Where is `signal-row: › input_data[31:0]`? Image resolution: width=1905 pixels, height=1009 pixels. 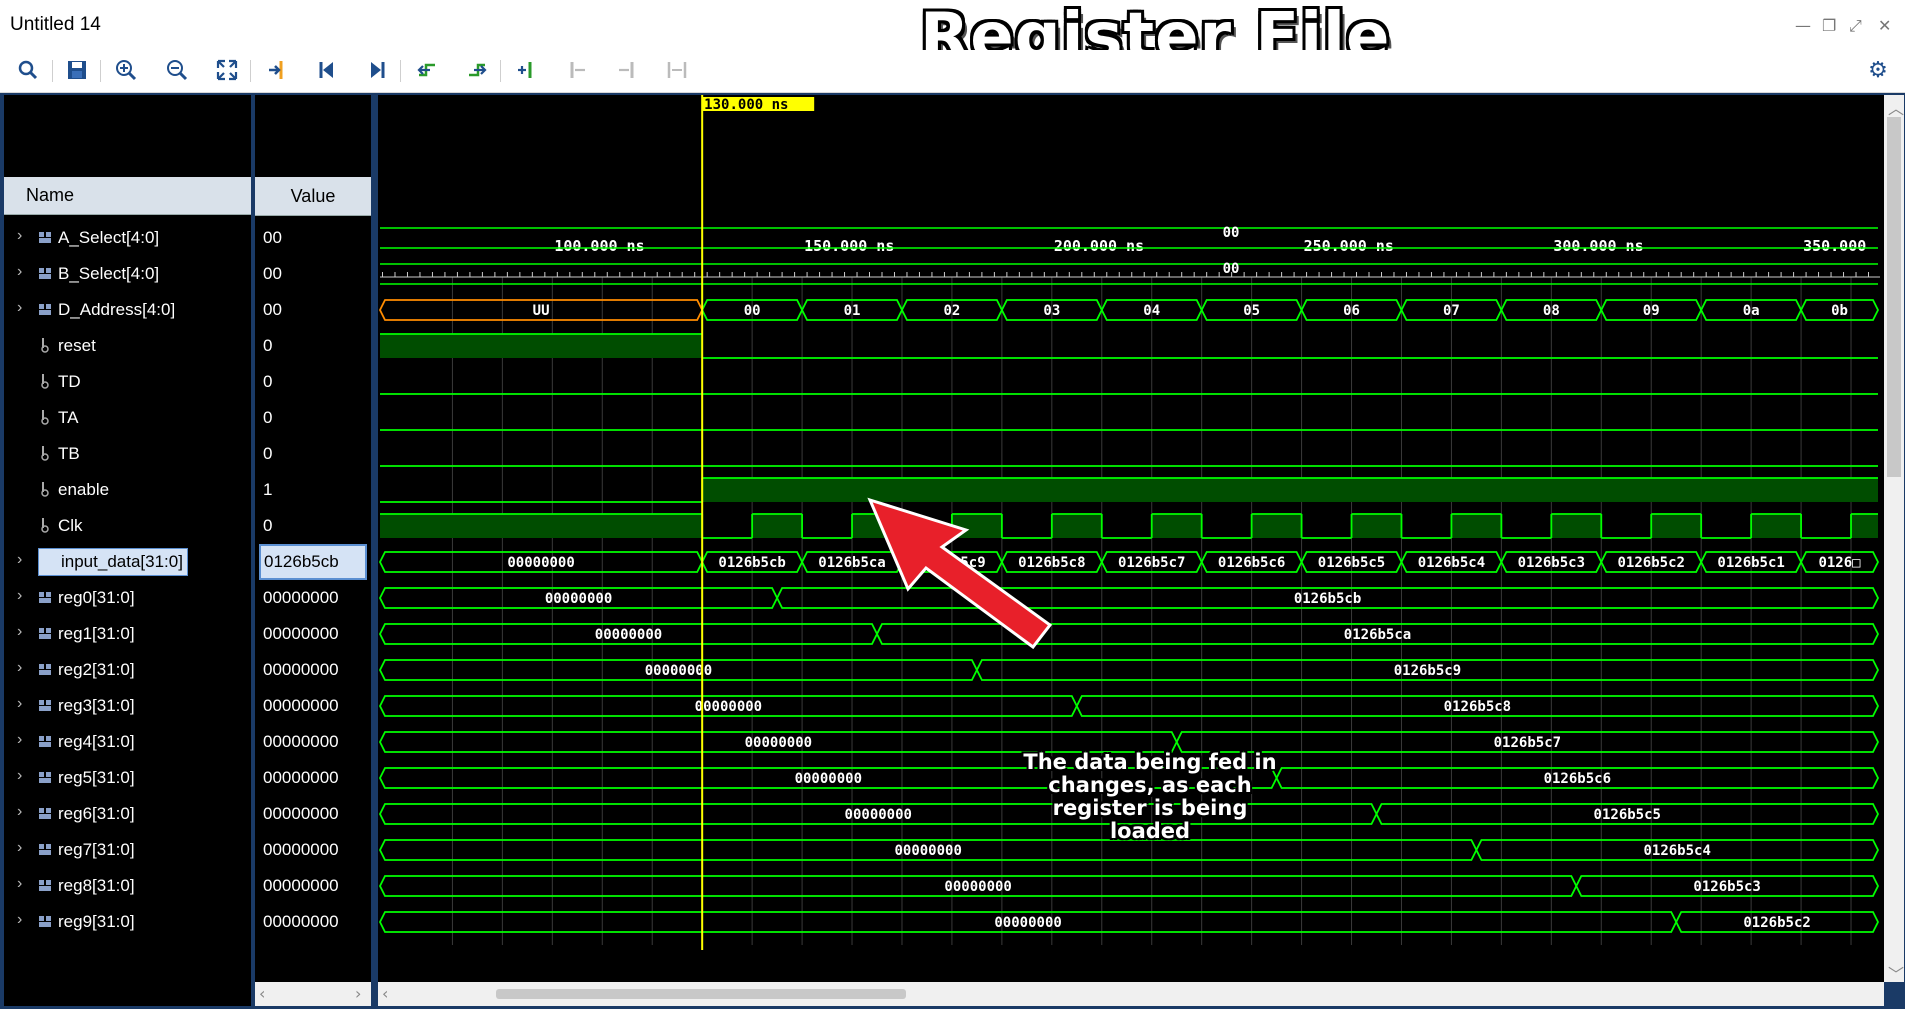 signal-row: › input_data[31:0] is located at coordinates (127, 562).